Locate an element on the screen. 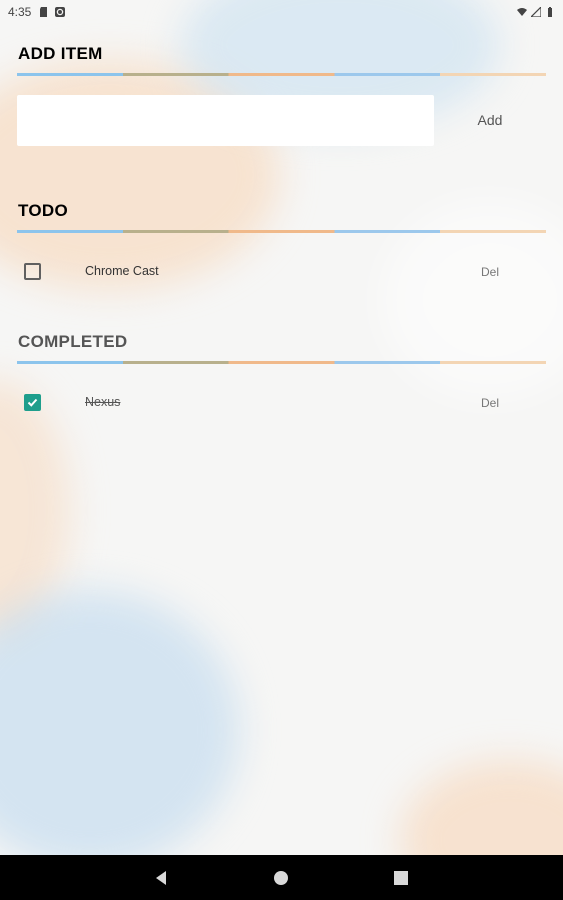 The width and height of the screenshot is (563, 900). new-item-input is located at coordinates (225, 120).